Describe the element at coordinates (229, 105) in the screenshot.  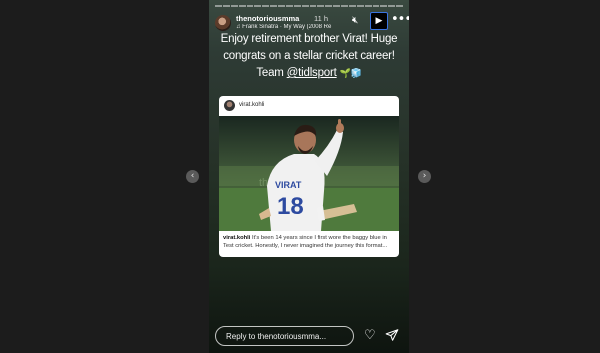
I see `post-avatar` at that location.